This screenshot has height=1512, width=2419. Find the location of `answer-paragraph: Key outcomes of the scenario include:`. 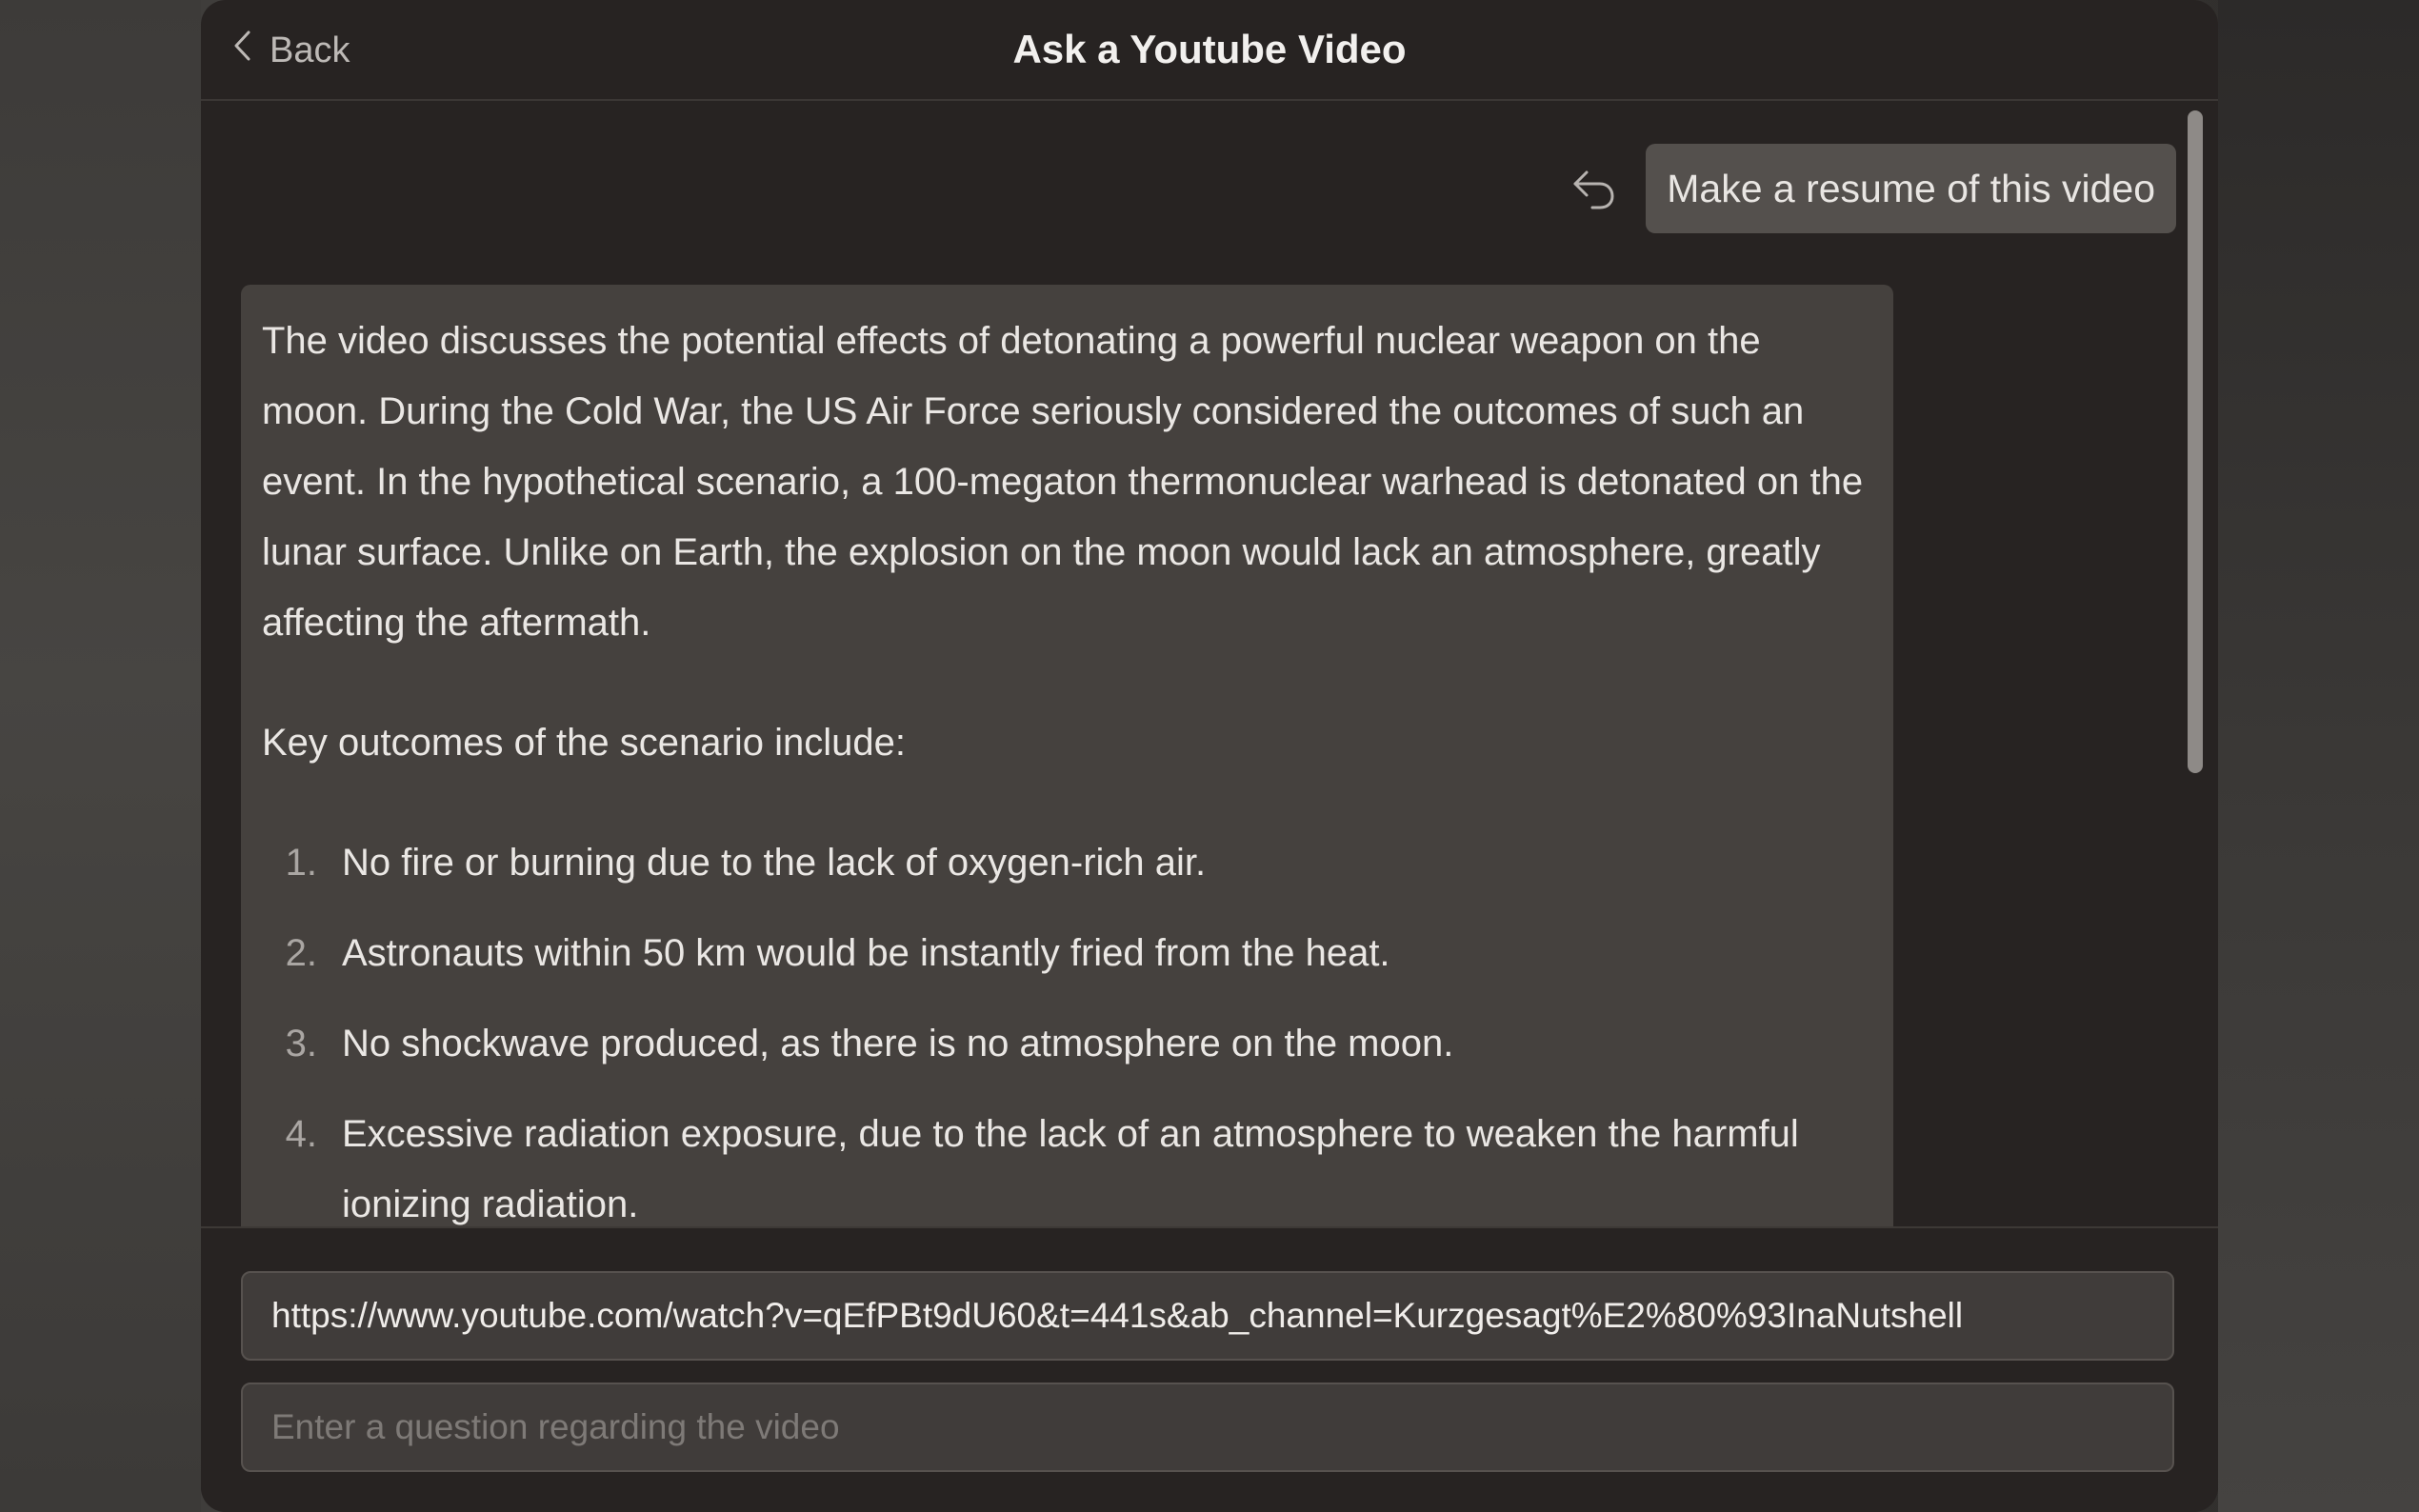

answer-paragraph: Key outcomes of the scenario include: is located at coordinates (584, 743).